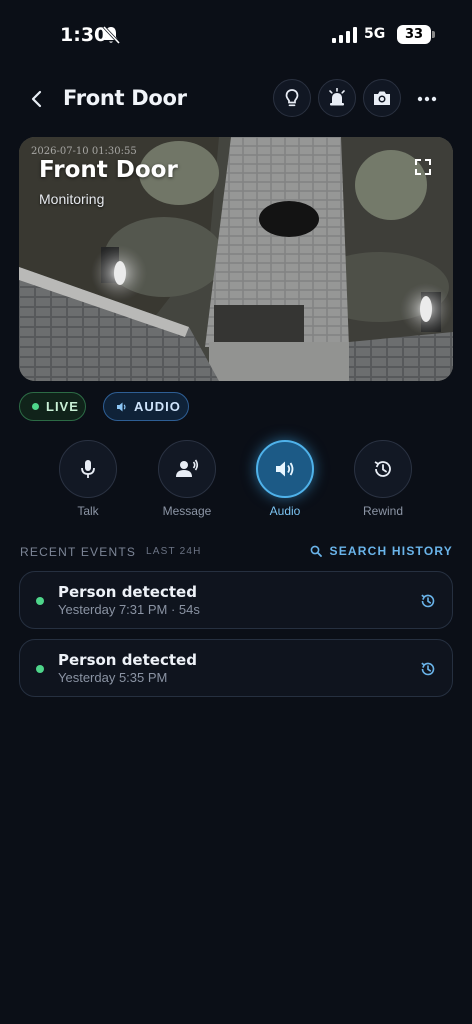 This screenshot has height=1024, width=472. I want to click on search-icon, so click(316, 551).